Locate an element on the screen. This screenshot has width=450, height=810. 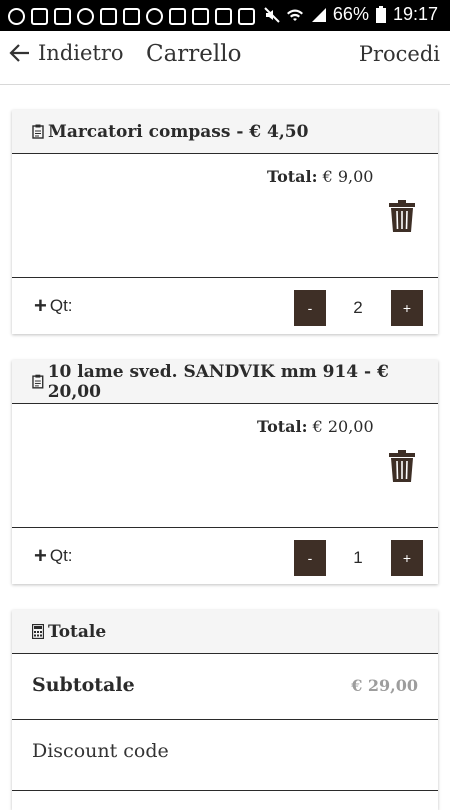
item-total: Total: € 9,00 is located at coordinates (320, 176).